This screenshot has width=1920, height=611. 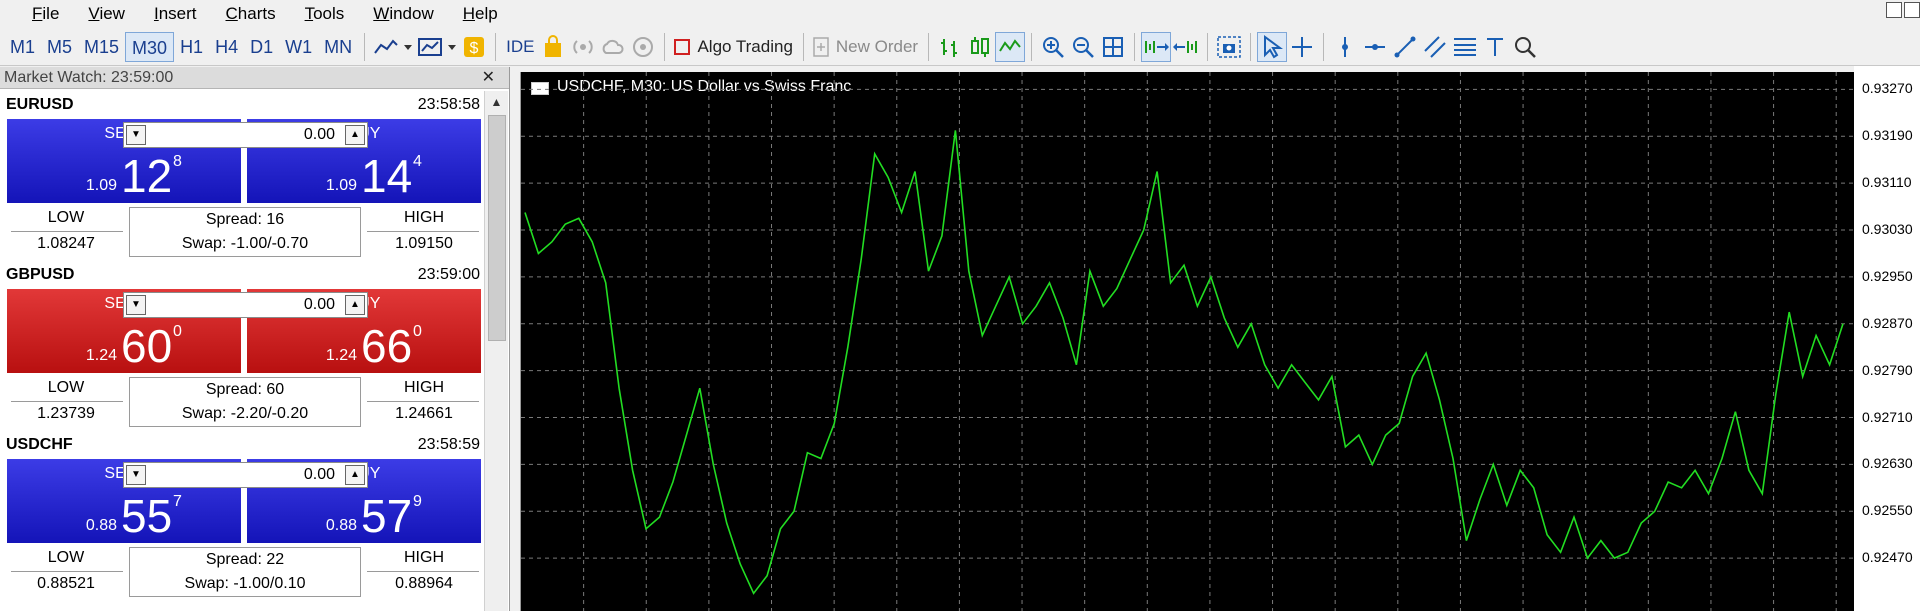 What do you see at coordinates (147, 516) in the screenshot?
I see `sell-price-pips: 55` at bounding box center [147, 516].